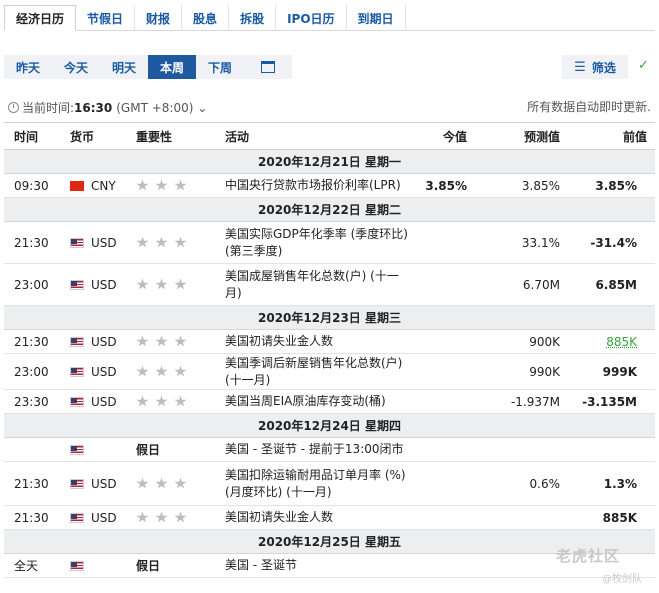 Image resolution: width=659 pixels, height=593 pixels. I want to click on event-activity: 美国 - 圣诞节, so click(321, 565).